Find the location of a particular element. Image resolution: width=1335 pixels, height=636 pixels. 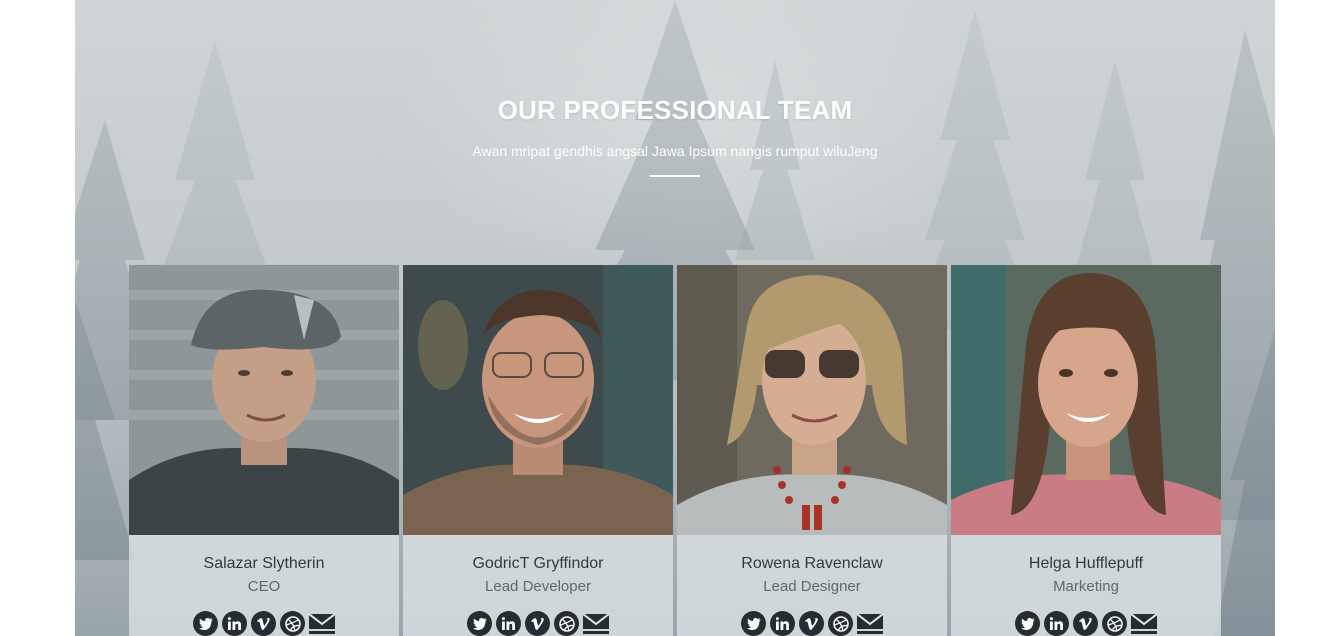

member-info: Rowena Ravenclaw Lead Designer is located at coordinates (812, 585).